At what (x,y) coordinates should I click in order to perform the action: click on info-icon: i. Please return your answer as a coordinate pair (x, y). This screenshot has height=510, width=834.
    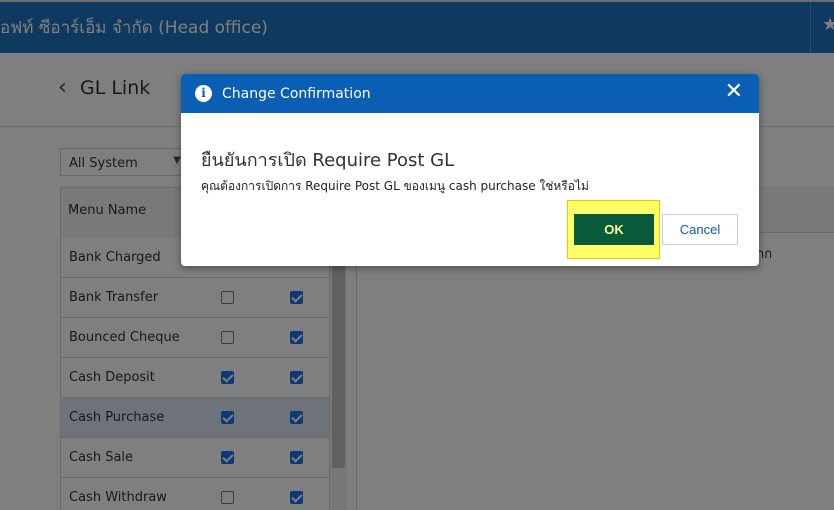
    Looking at the image, I should click on (203, 93).